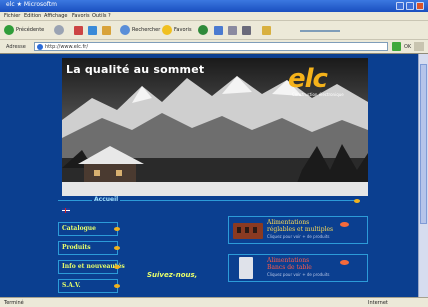 The height and width of the screenshot is (307, 428). What do you see at coordinates (99, 16) in the screenshot?
I see `menu-tools: Outils` at bounding box center [99, 16].